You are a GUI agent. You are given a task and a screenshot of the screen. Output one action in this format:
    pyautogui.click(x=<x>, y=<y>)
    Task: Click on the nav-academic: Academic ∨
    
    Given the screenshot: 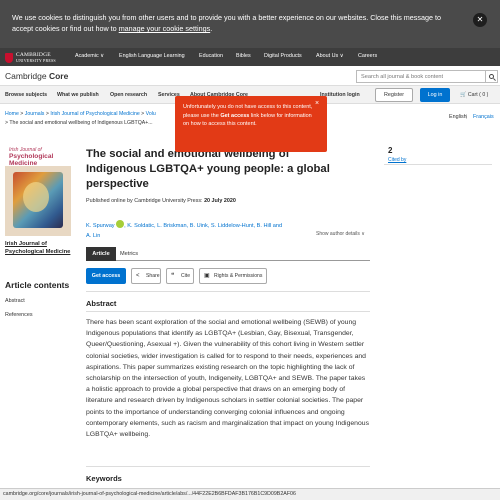 What is the action you would take?
    pyautogui.click(x=89, y=56)
    